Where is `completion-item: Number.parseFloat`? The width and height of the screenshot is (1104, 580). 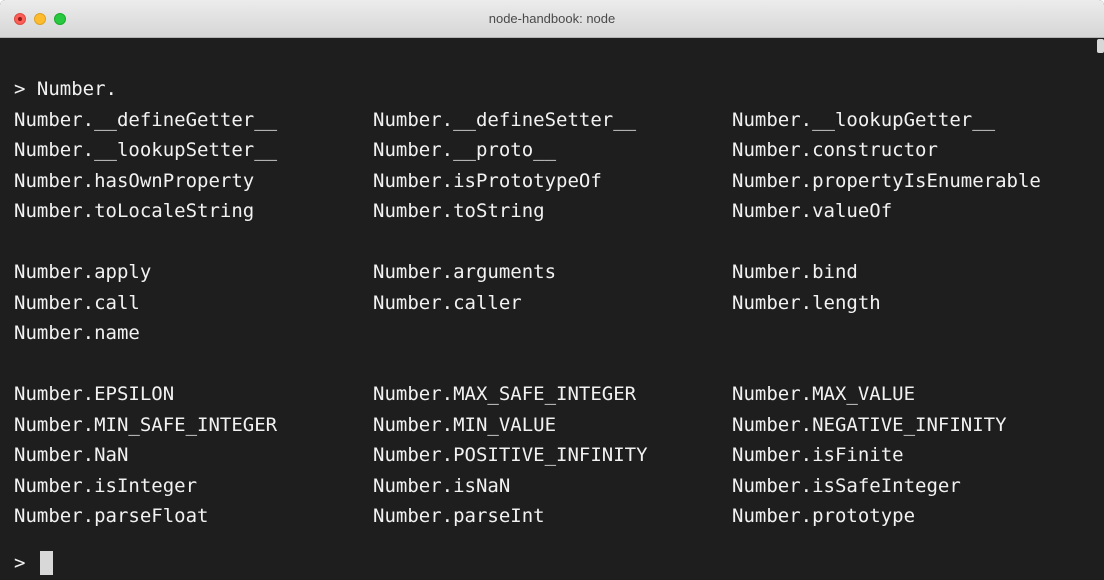
completion-item: Number.parseFloat is located at coordinates (111, 516).